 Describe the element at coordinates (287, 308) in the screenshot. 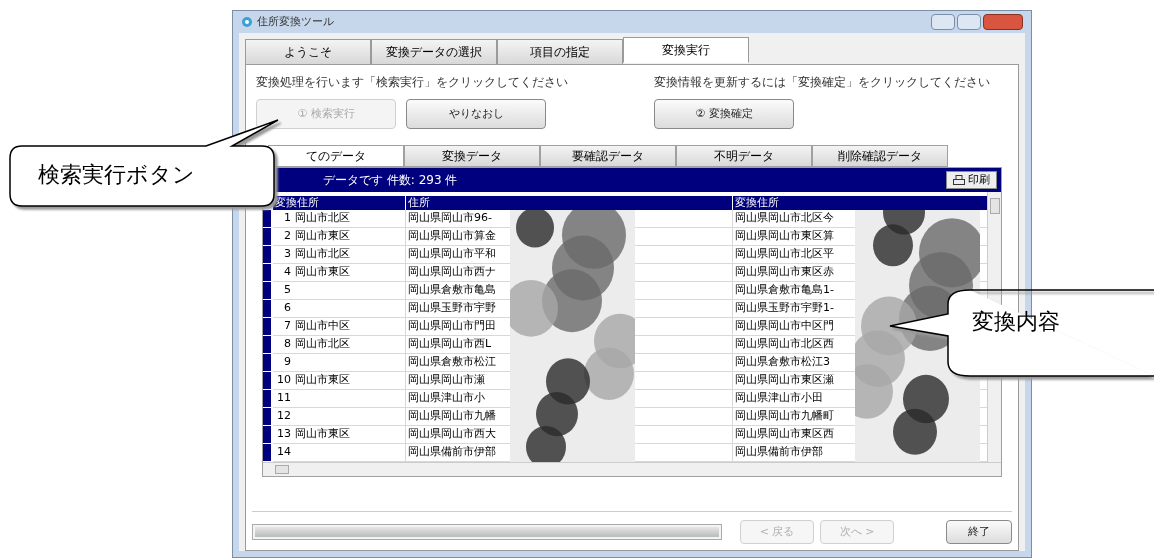

I see `row-number: 6` at that location.